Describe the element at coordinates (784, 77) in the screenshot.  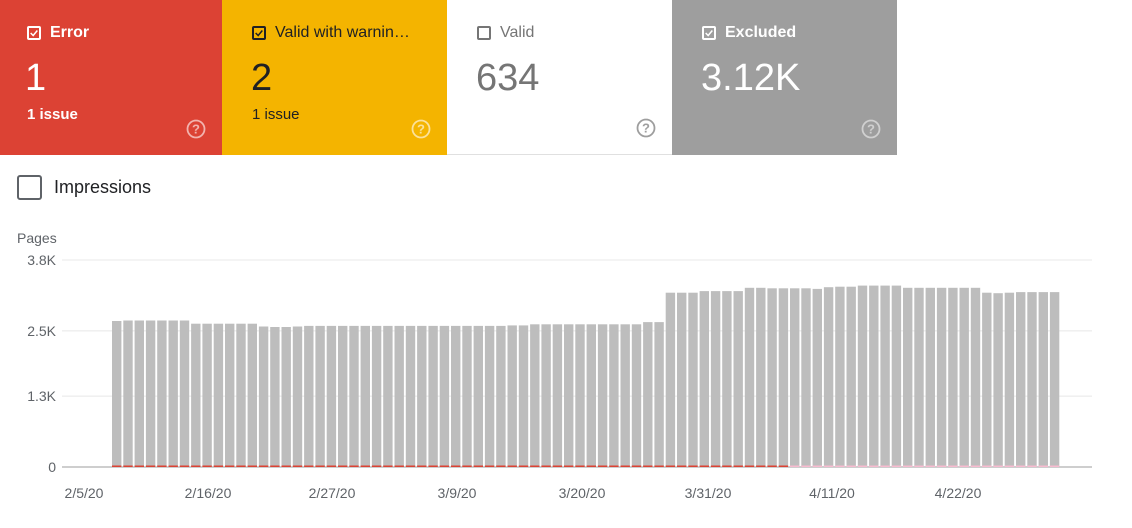
I see `excluded-tile: Excluded 3.12K ?` at that location.